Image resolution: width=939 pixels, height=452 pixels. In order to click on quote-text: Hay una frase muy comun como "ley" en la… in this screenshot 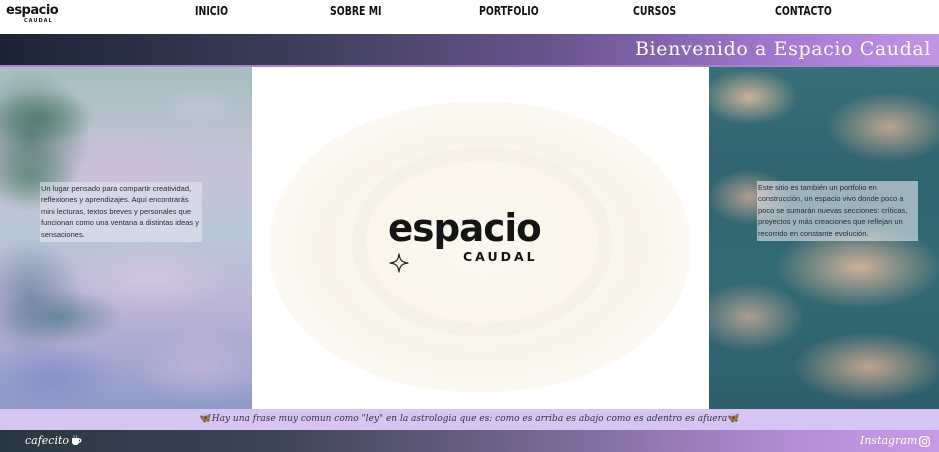, I will do `click(469, 419)`.